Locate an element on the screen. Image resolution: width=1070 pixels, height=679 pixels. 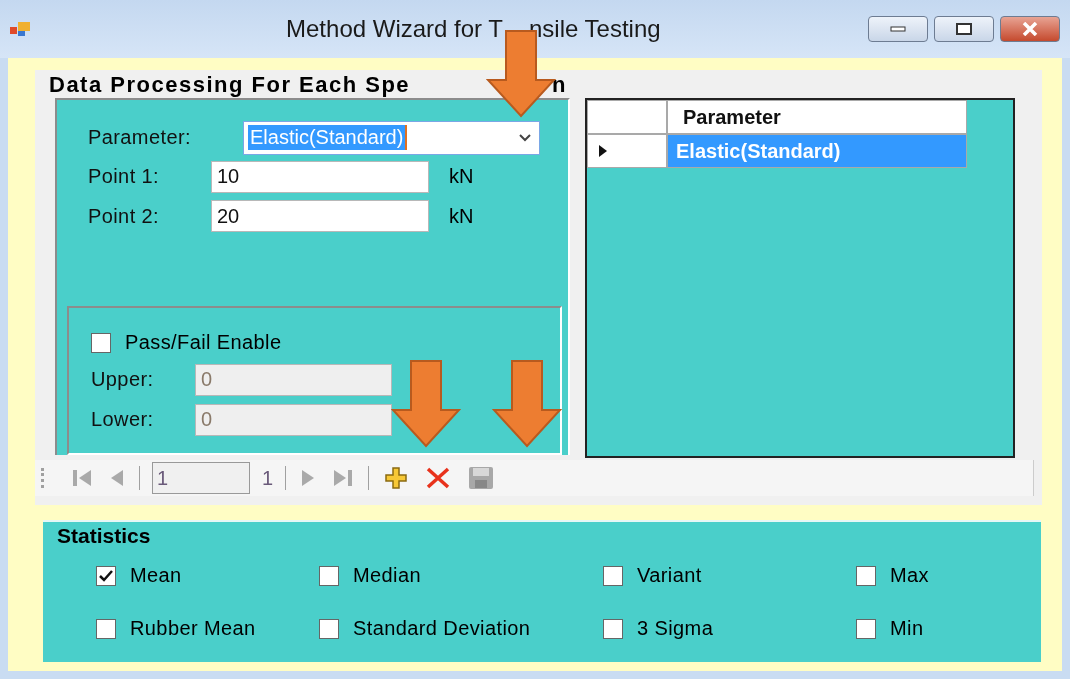
field-label: Parameter: is located at coordinates (140, 138).